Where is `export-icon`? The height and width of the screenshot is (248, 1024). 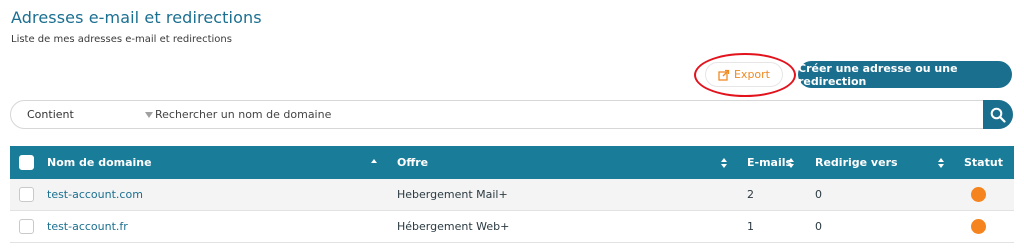
export-icon is located at coordinates (724, 75).